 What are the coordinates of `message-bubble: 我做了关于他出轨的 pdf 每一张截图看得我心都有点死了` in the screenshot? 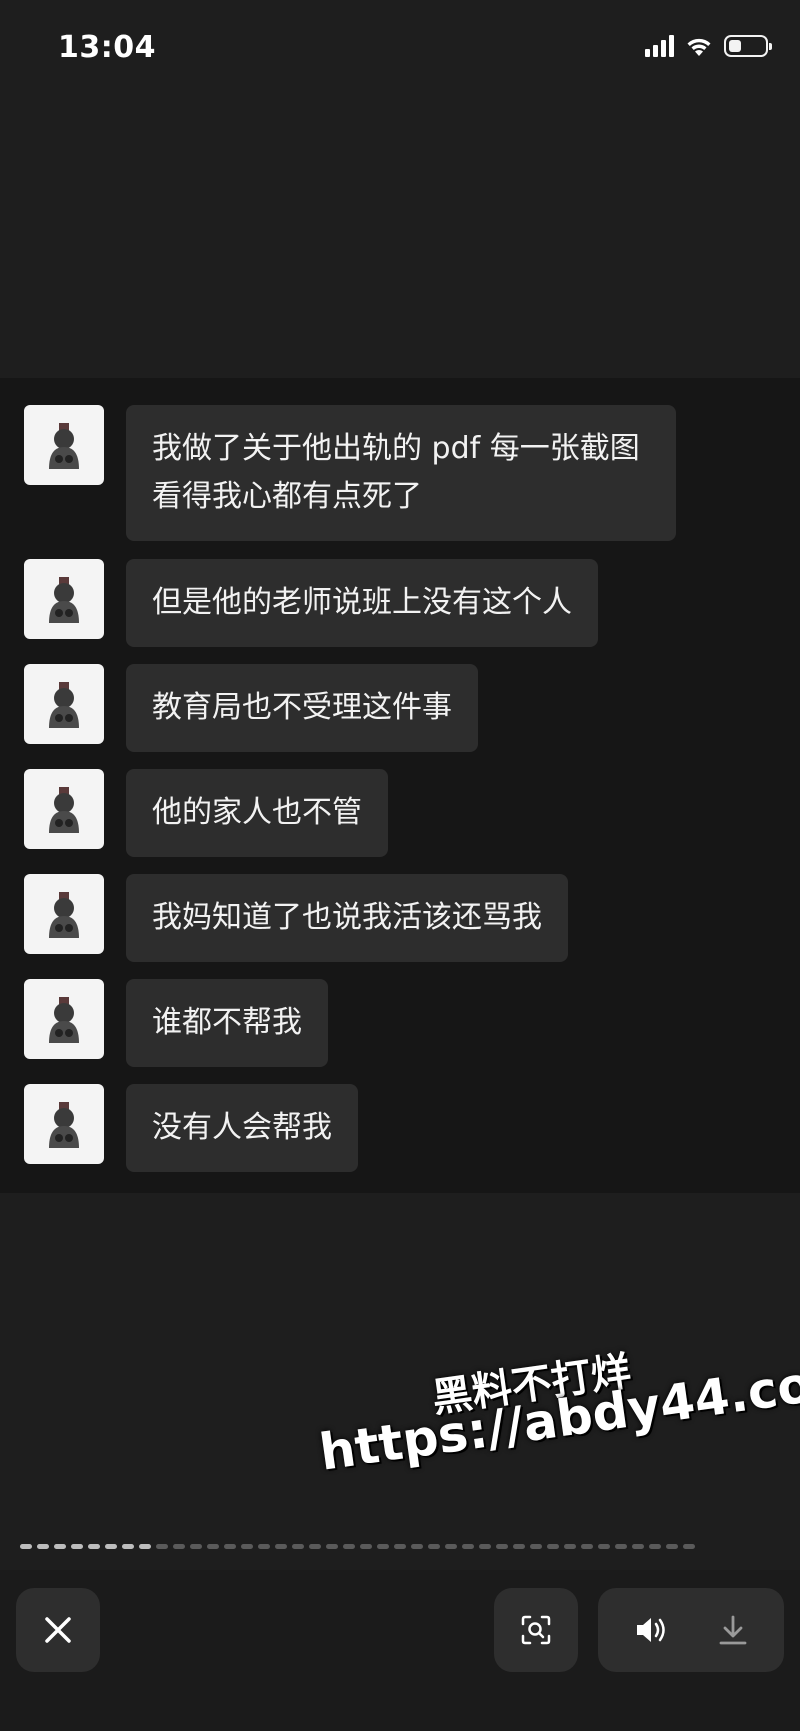 It's located at (401, 473).